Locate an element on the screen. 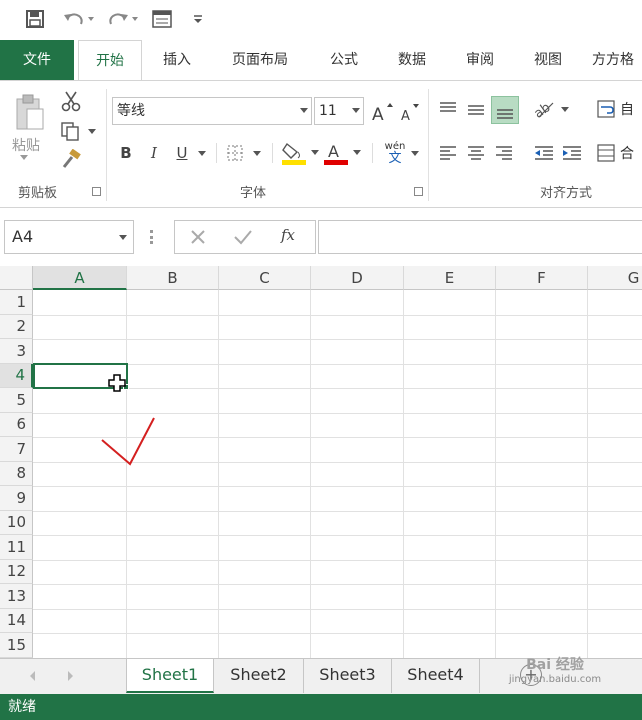 This screenshot has height=720, width=642. row-header-15: 15 is located at coordinates (16, 645).